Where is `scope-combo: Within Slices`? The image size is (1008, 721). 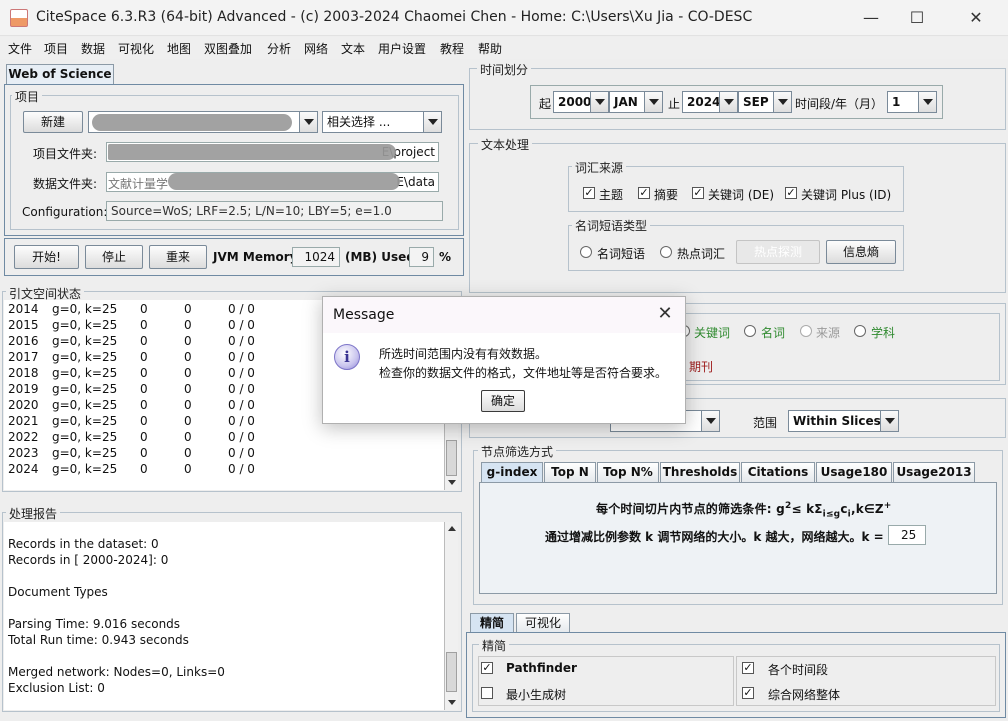
scope-combo: Within Slices is located at coordinates (843, 421).